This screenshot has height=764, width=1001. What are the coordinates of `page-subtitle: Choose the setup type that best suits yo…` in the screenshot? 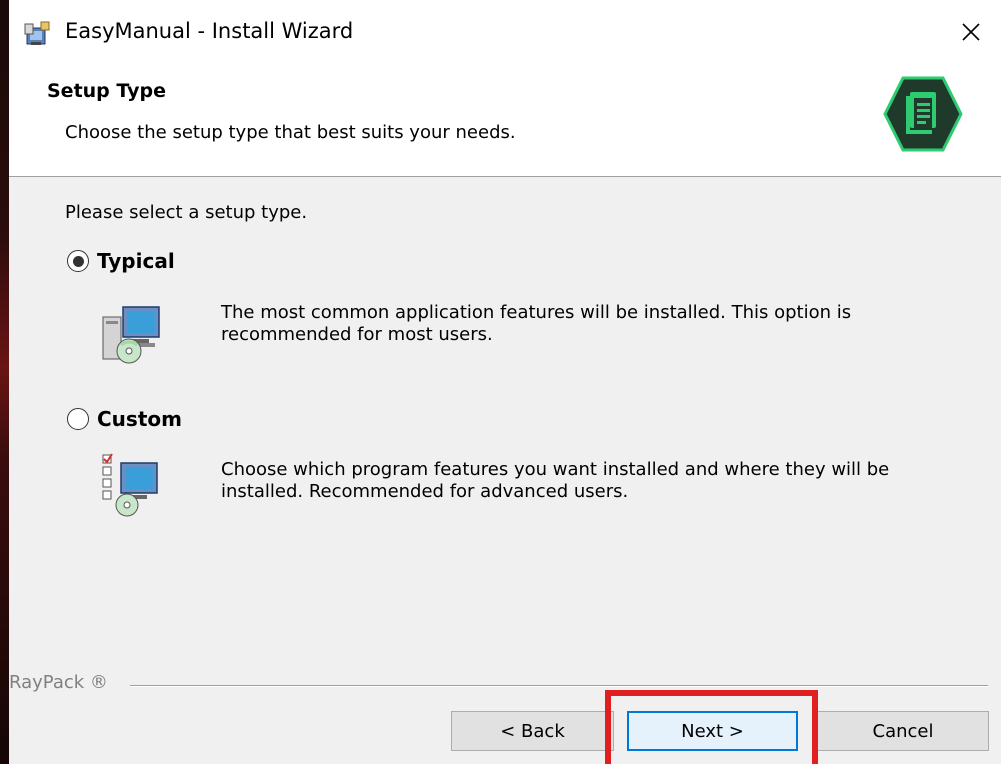 It's located at (290, 132).